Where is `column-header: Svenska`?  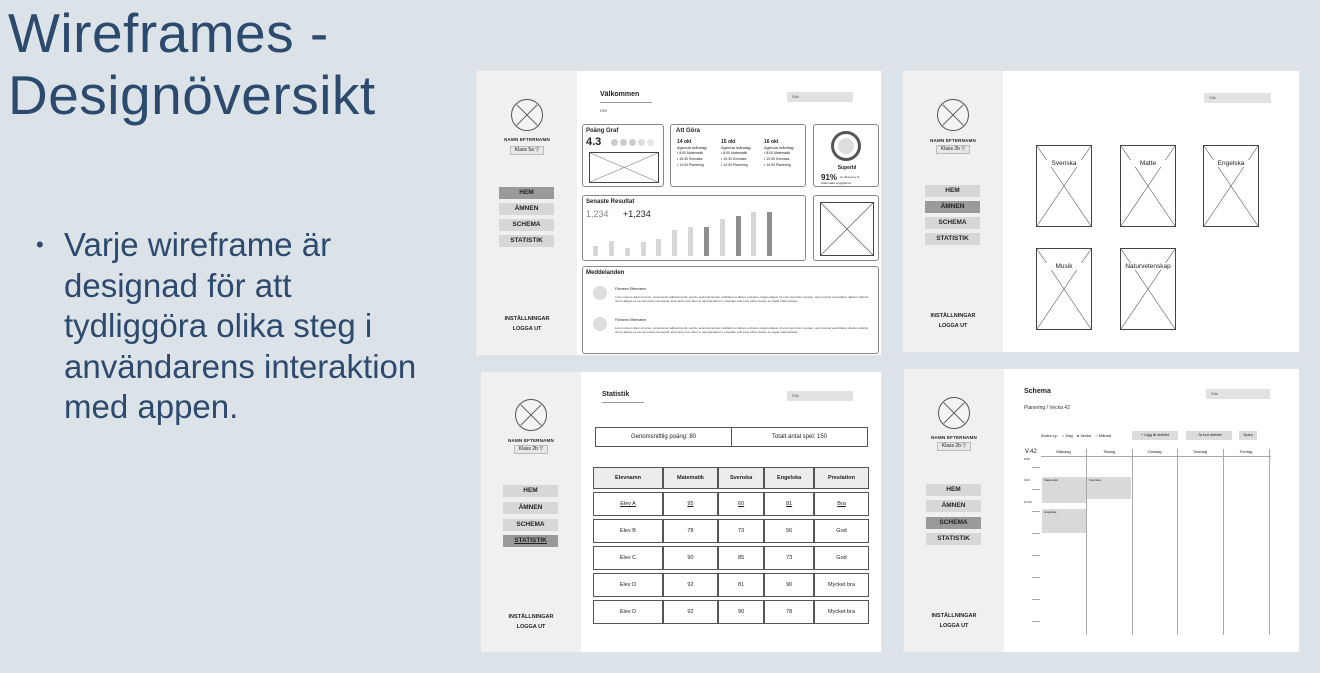 column-header: Svenska is located at coordinates (741, 478).